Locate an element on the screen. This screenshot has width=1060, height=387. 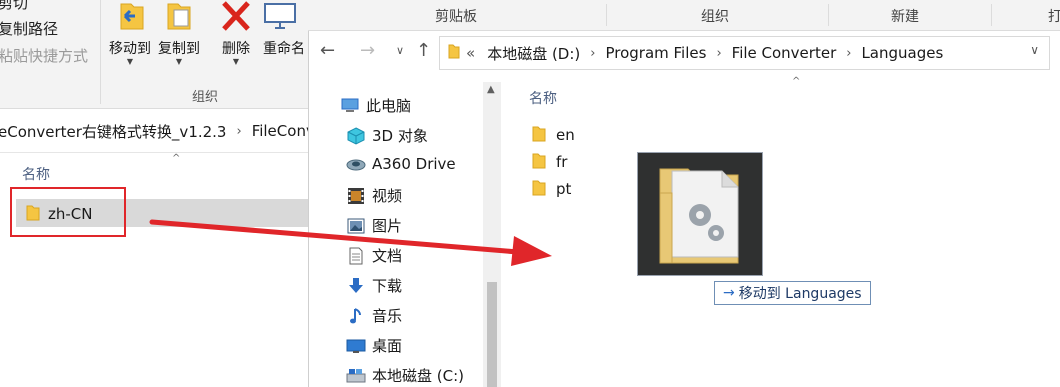
clipboard-group-label: 剪贴板 is located at coordinates (456, 17).